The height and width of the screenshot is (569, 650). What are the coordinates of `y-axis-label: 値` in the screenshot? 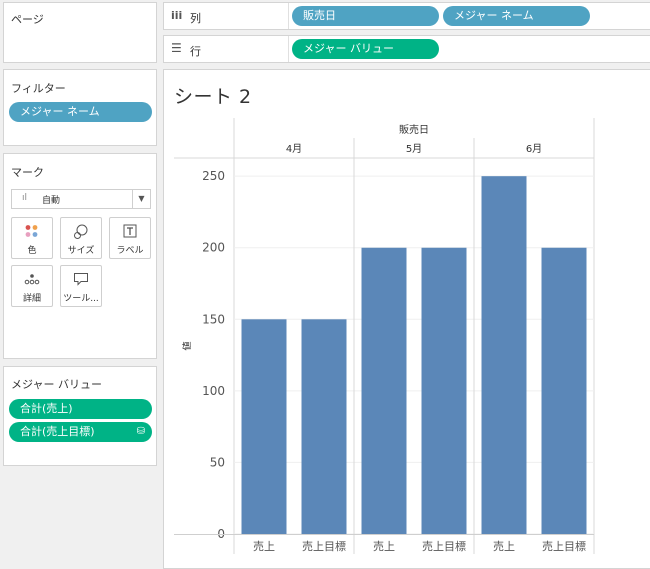 It's located at (187, 345).